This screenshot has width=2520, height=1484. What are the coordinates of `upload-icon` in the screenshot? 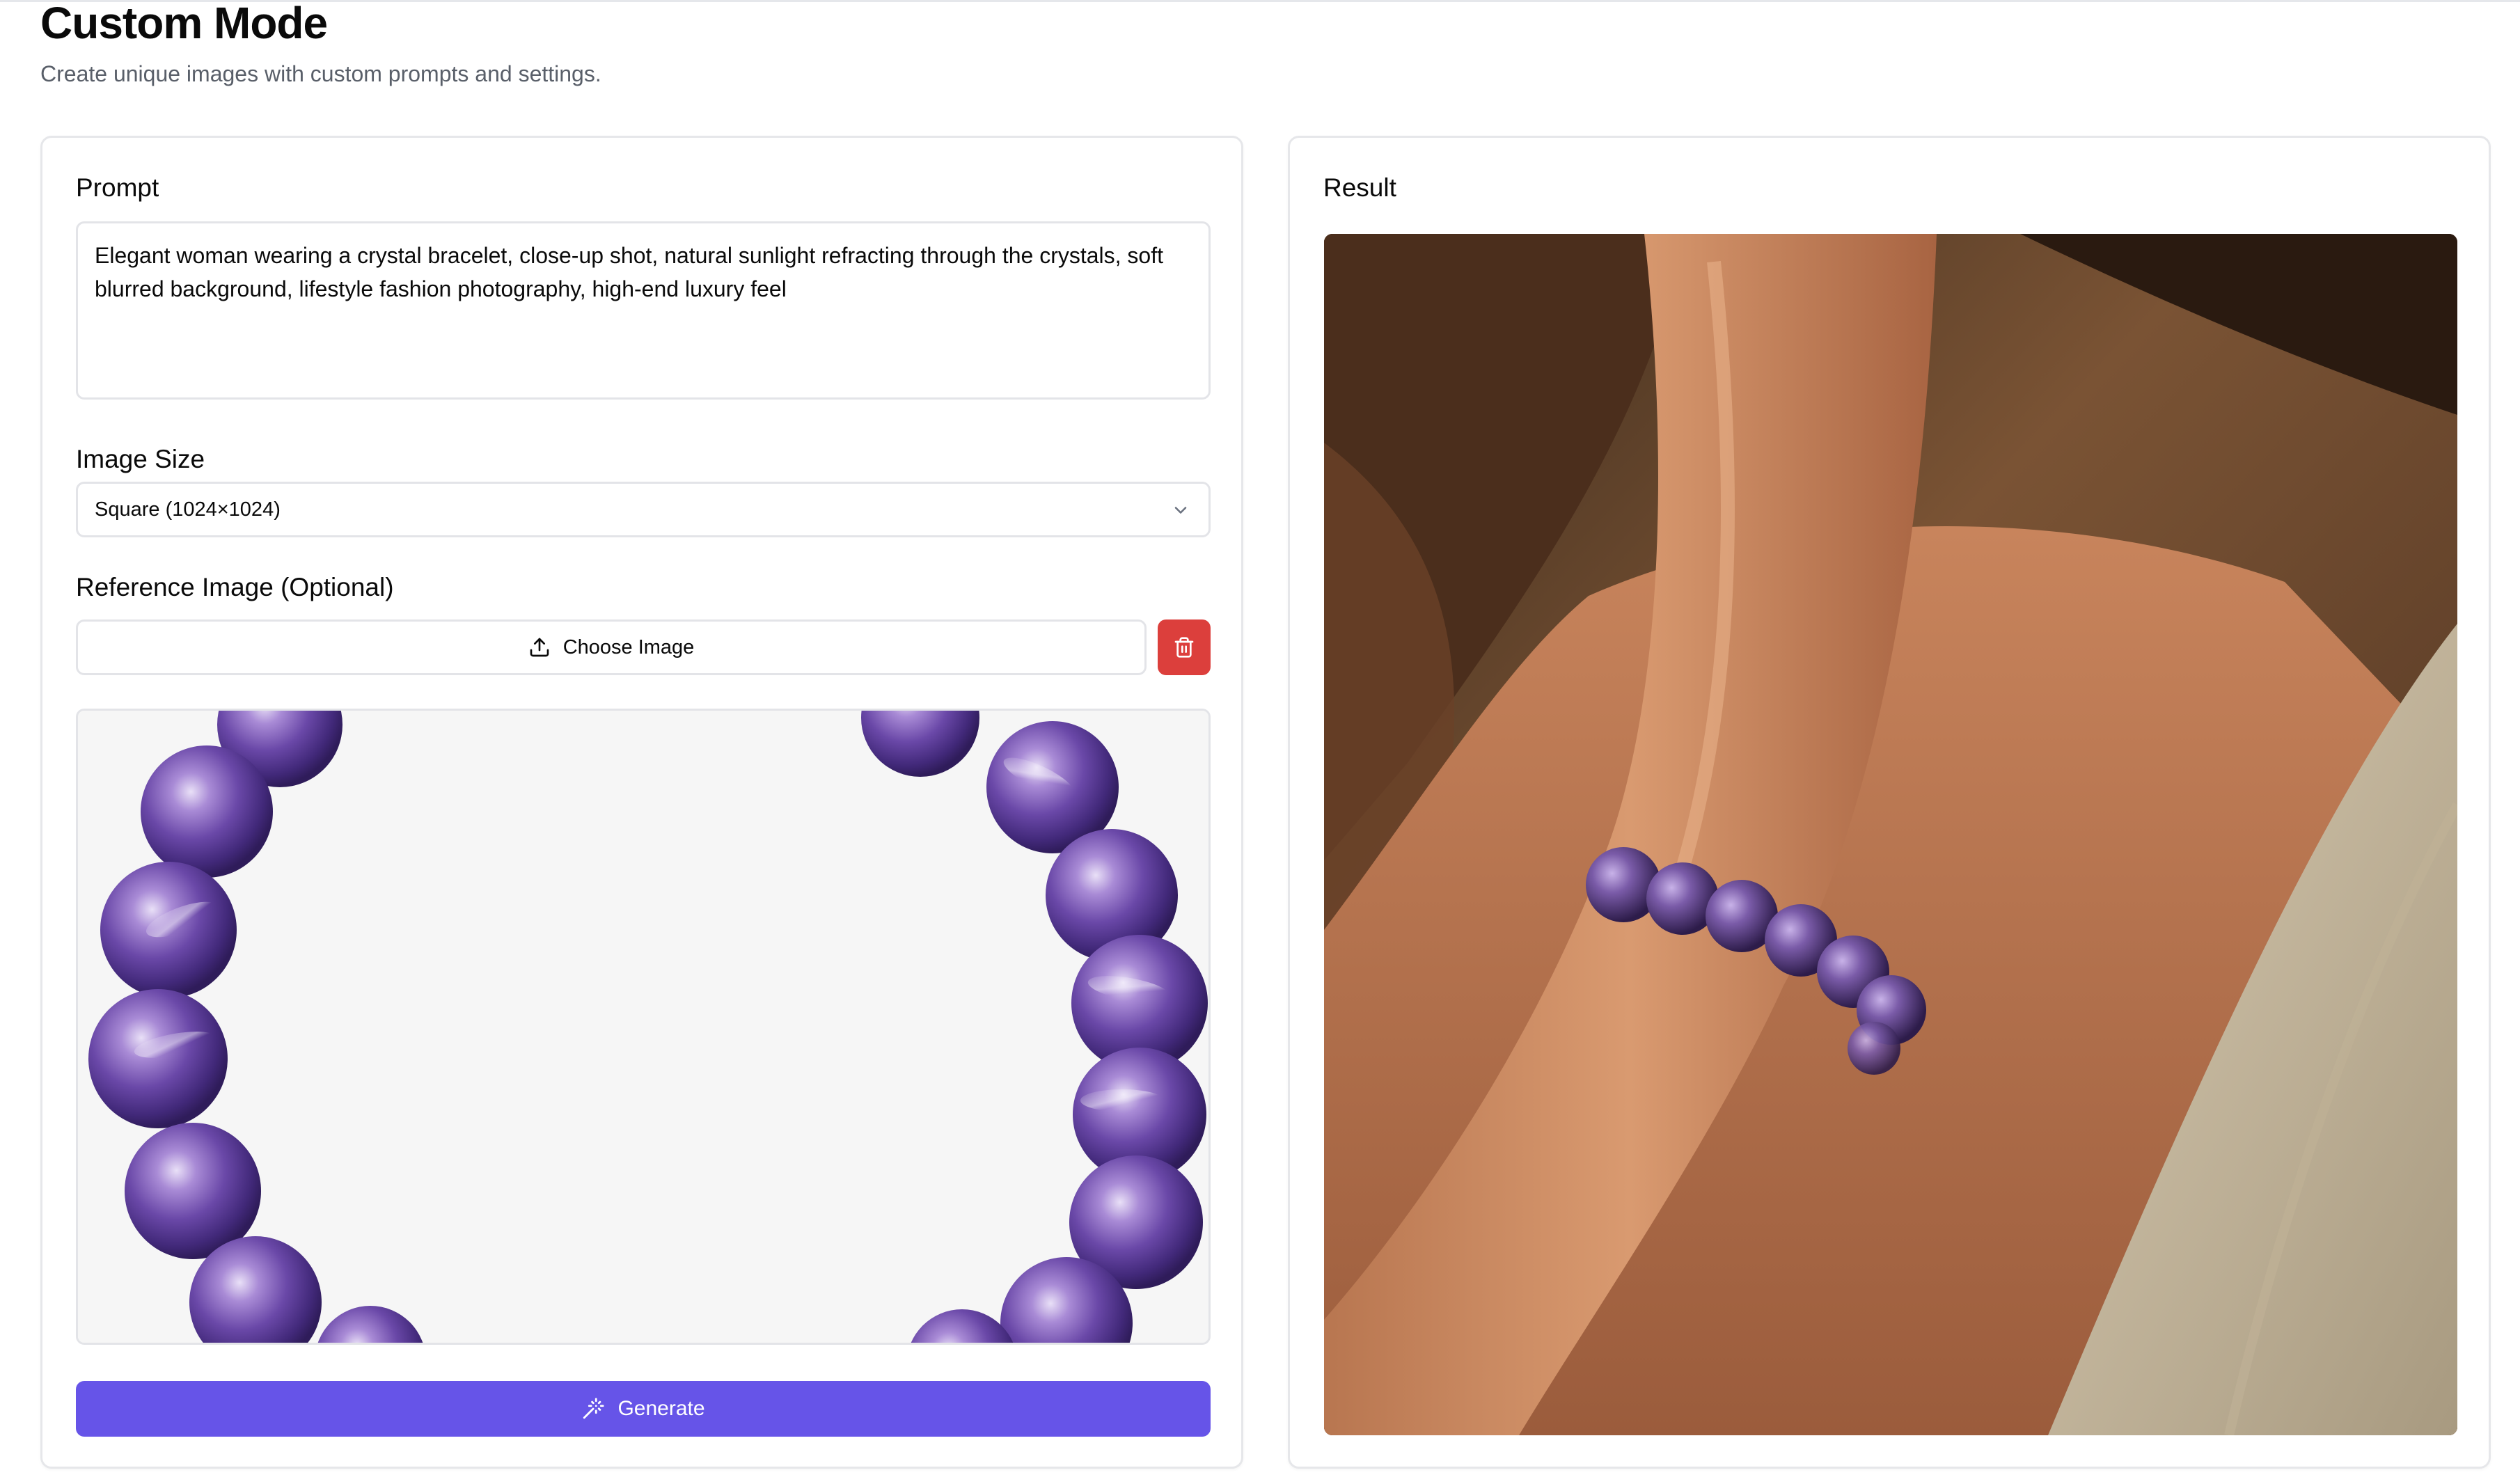 It's located at (539, 647).